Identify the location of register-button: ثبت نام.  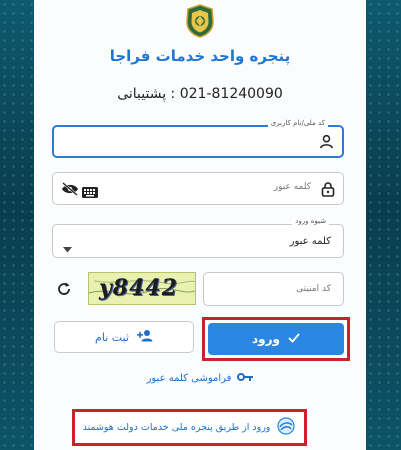
(124, 337).